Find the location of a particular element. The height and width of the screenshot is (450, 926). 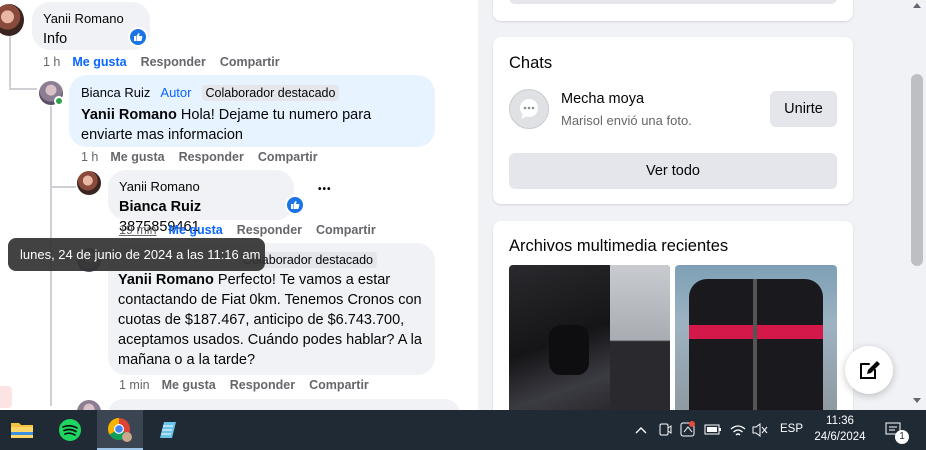

chat-group-icon is located at coordinates (529, 109).